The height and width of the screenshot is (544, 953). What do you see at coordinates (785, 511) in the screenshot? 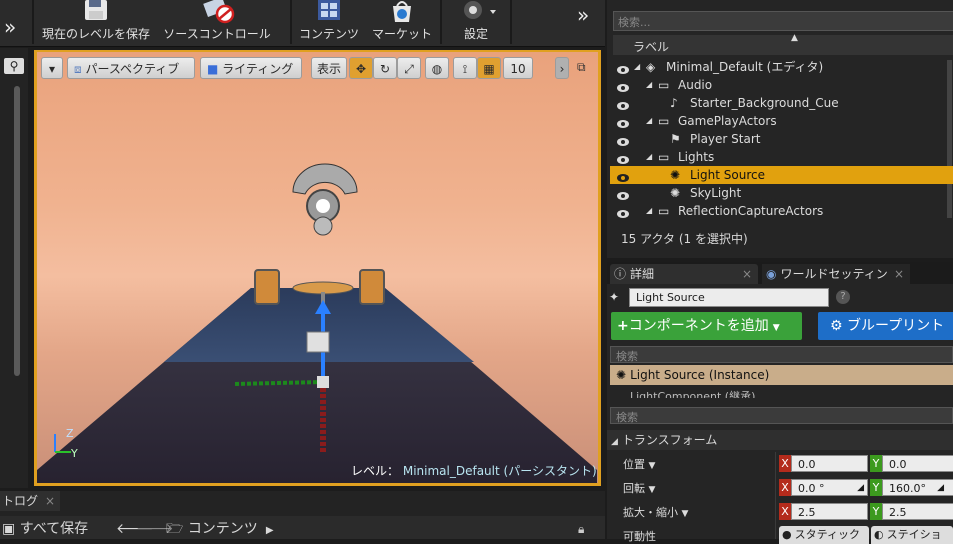
I see `x-axis-tag: X` at bounding box center [785, 511].